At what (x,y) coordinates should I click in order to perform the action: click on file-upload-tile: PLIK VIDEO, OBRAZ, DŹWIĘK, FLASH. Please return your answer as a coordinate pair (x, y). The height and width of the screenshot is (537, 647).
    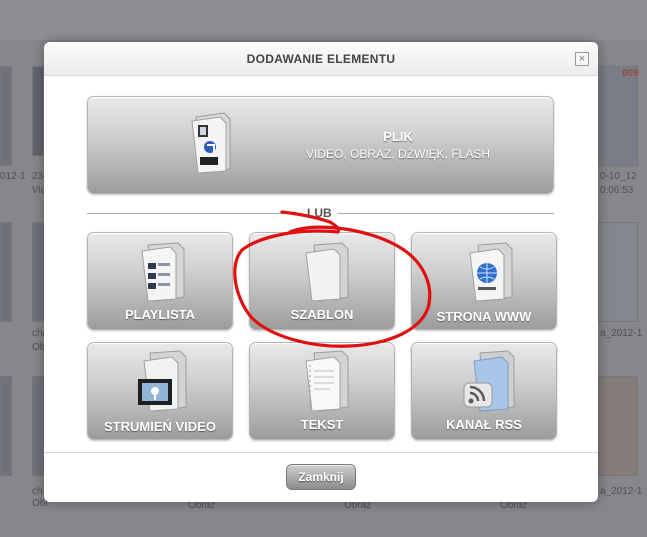
    Looking at the image, I should click on (320, 145).